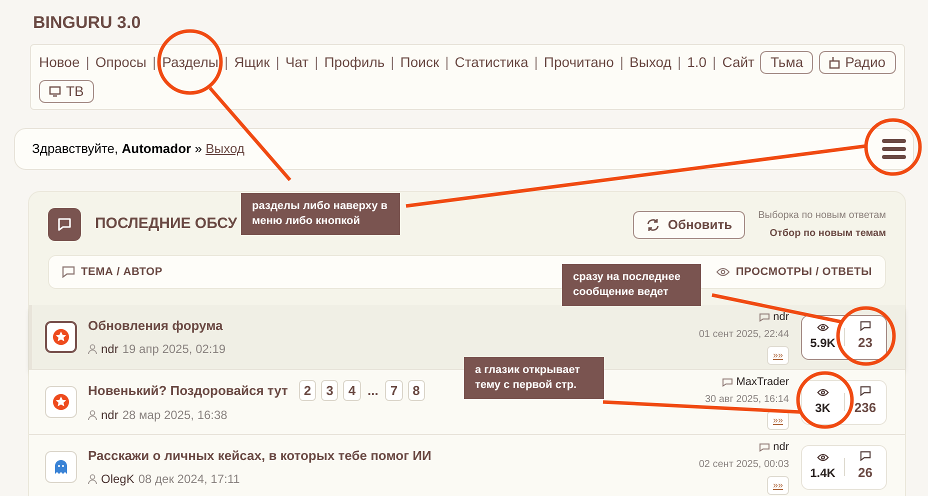 The width and height of the screenshot is (928, 496). What do you see at coordinates (828, 233) in the screenshot?
I see `filter-link: Отбор по новым темам` at bounding box center [828, 233].